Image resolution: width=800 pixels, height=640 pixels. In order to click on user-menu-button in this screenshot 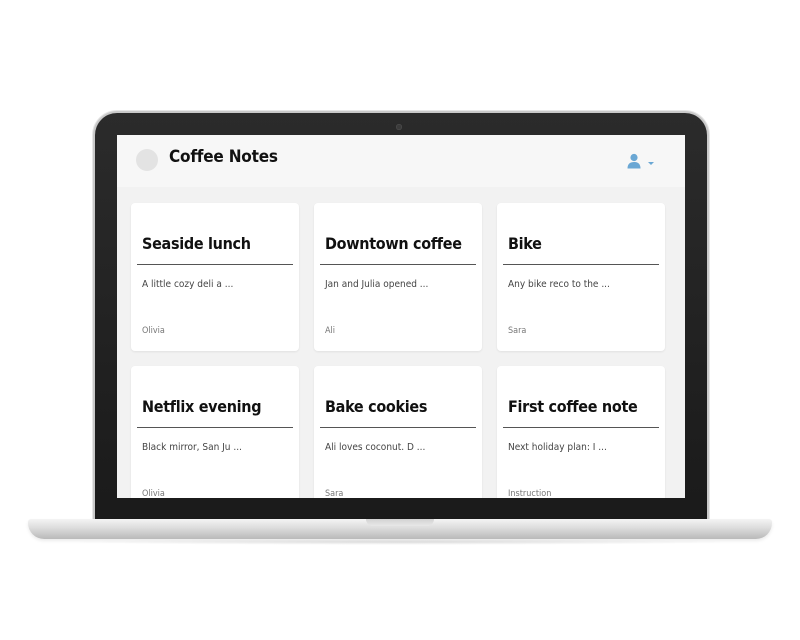, I will do `click(642, 161)`.